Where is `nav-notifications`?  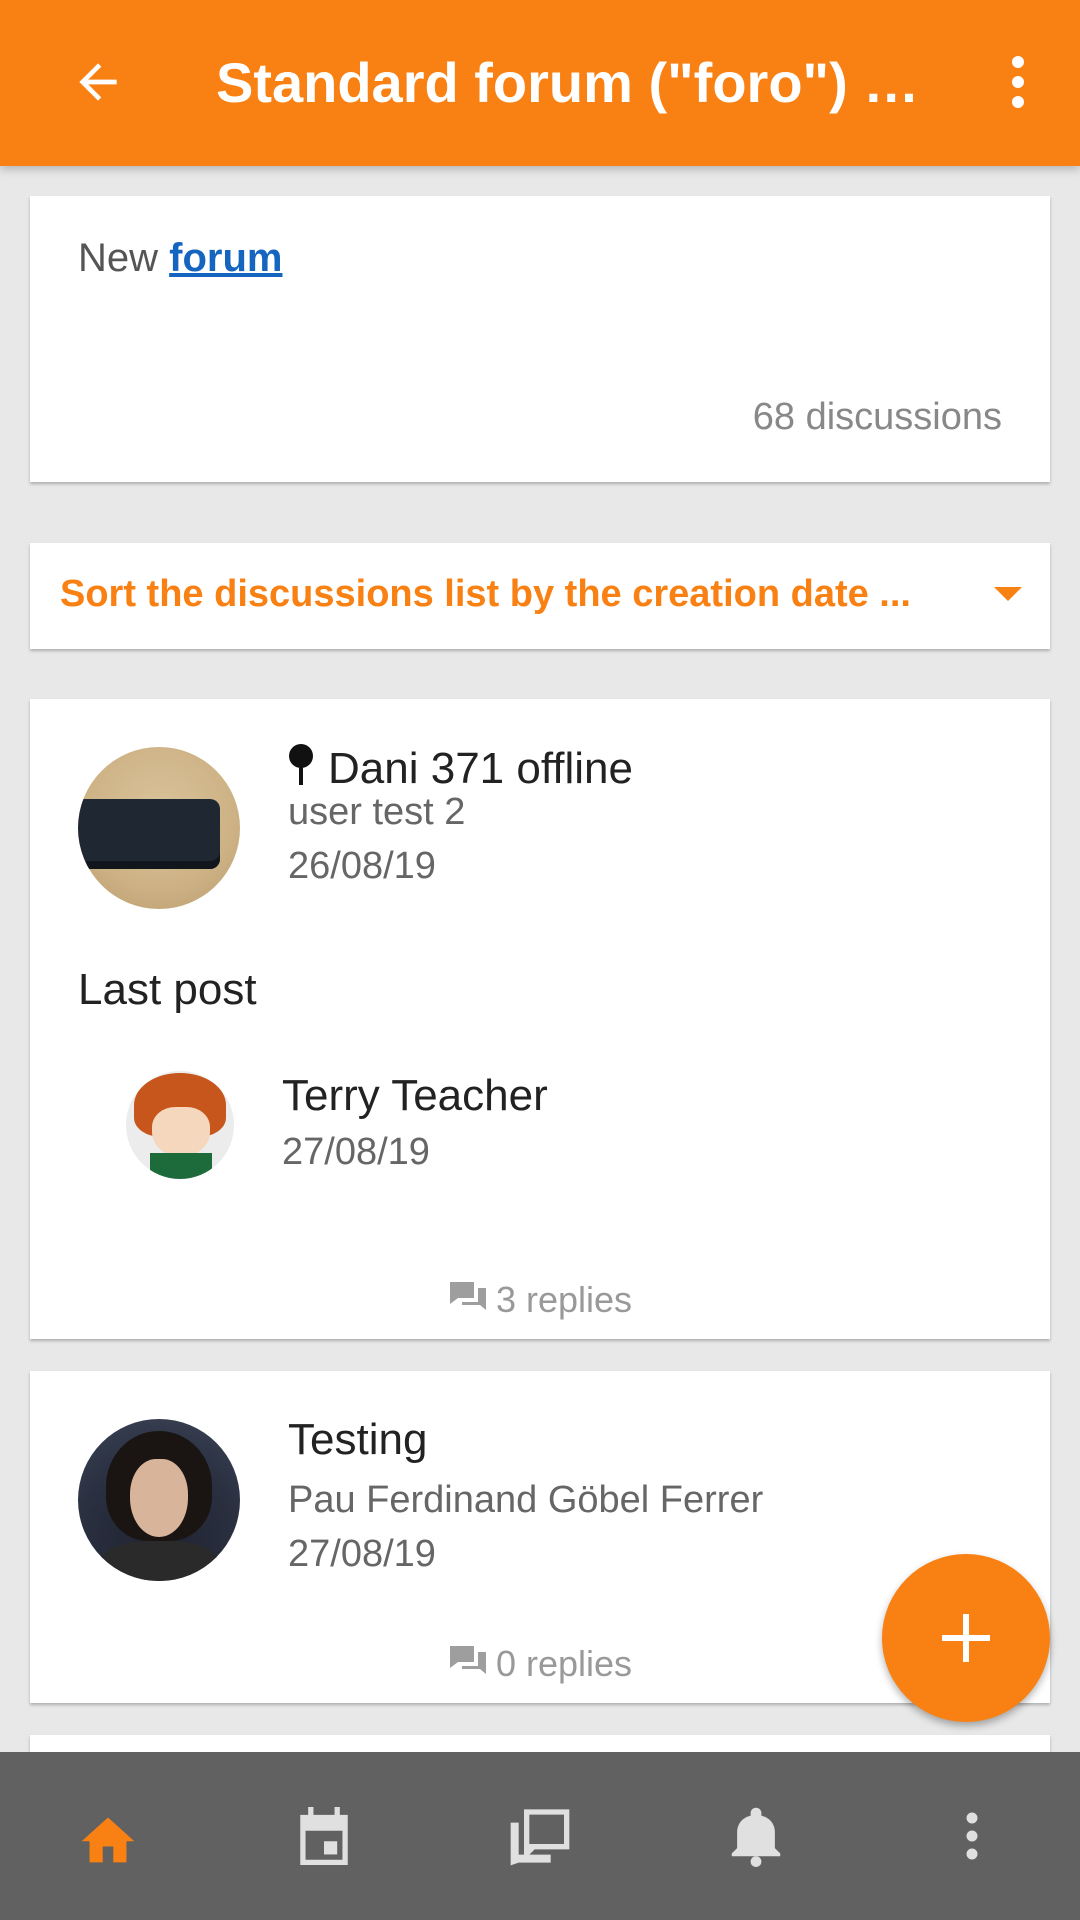
nav-notifications is located at coordinates (756, 1836).